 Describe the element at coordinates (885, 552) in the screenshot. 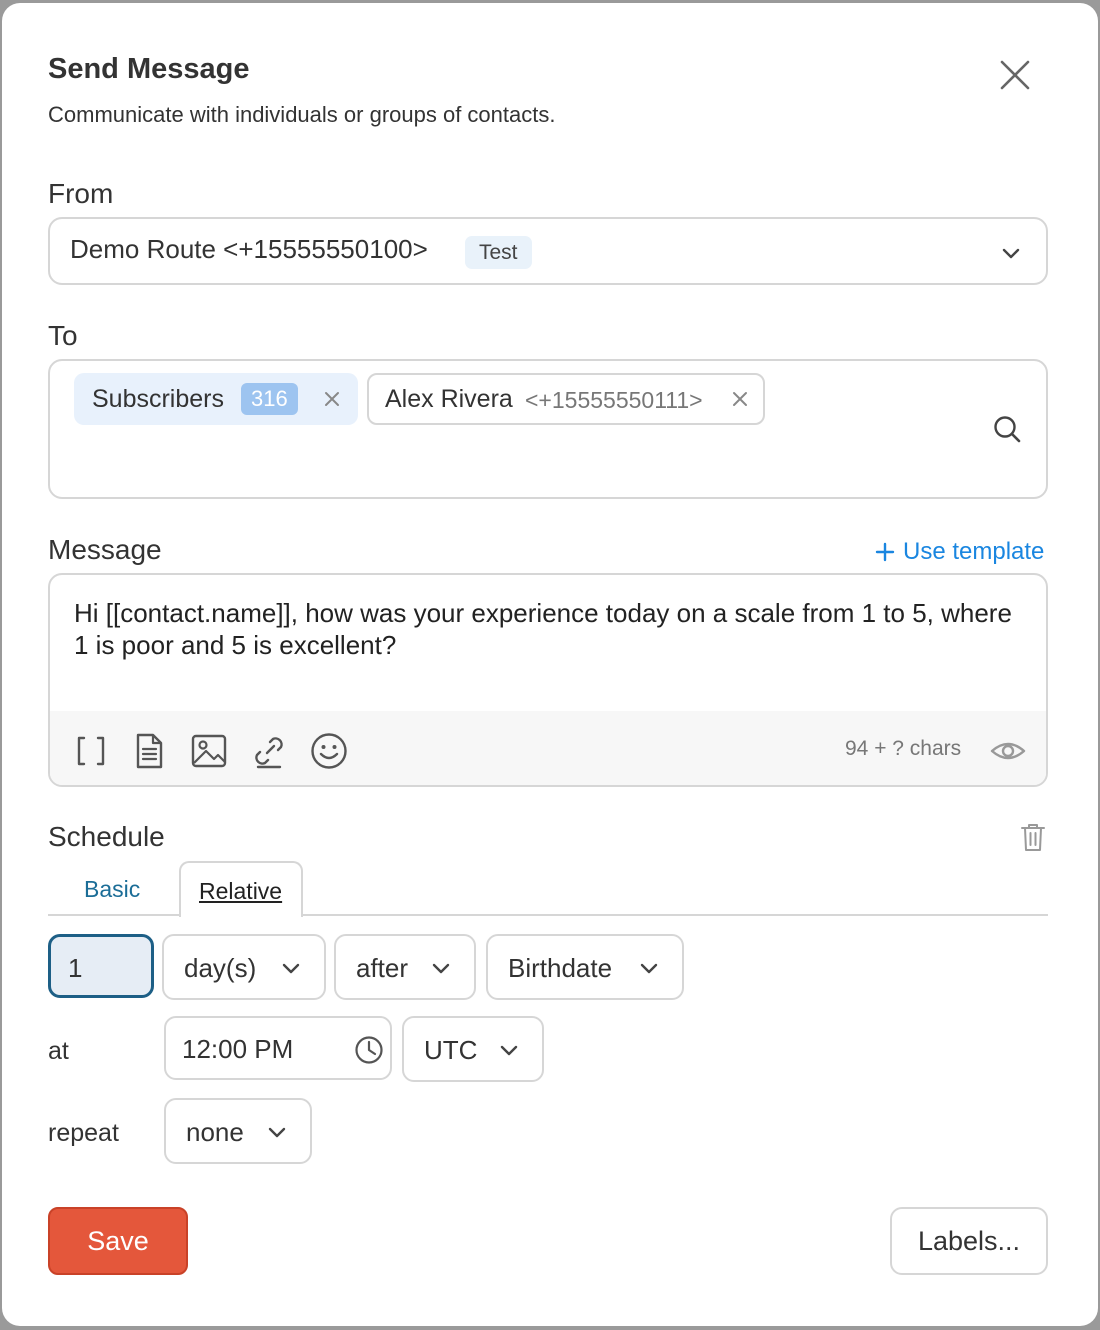

I see `plus-icon` at that location.